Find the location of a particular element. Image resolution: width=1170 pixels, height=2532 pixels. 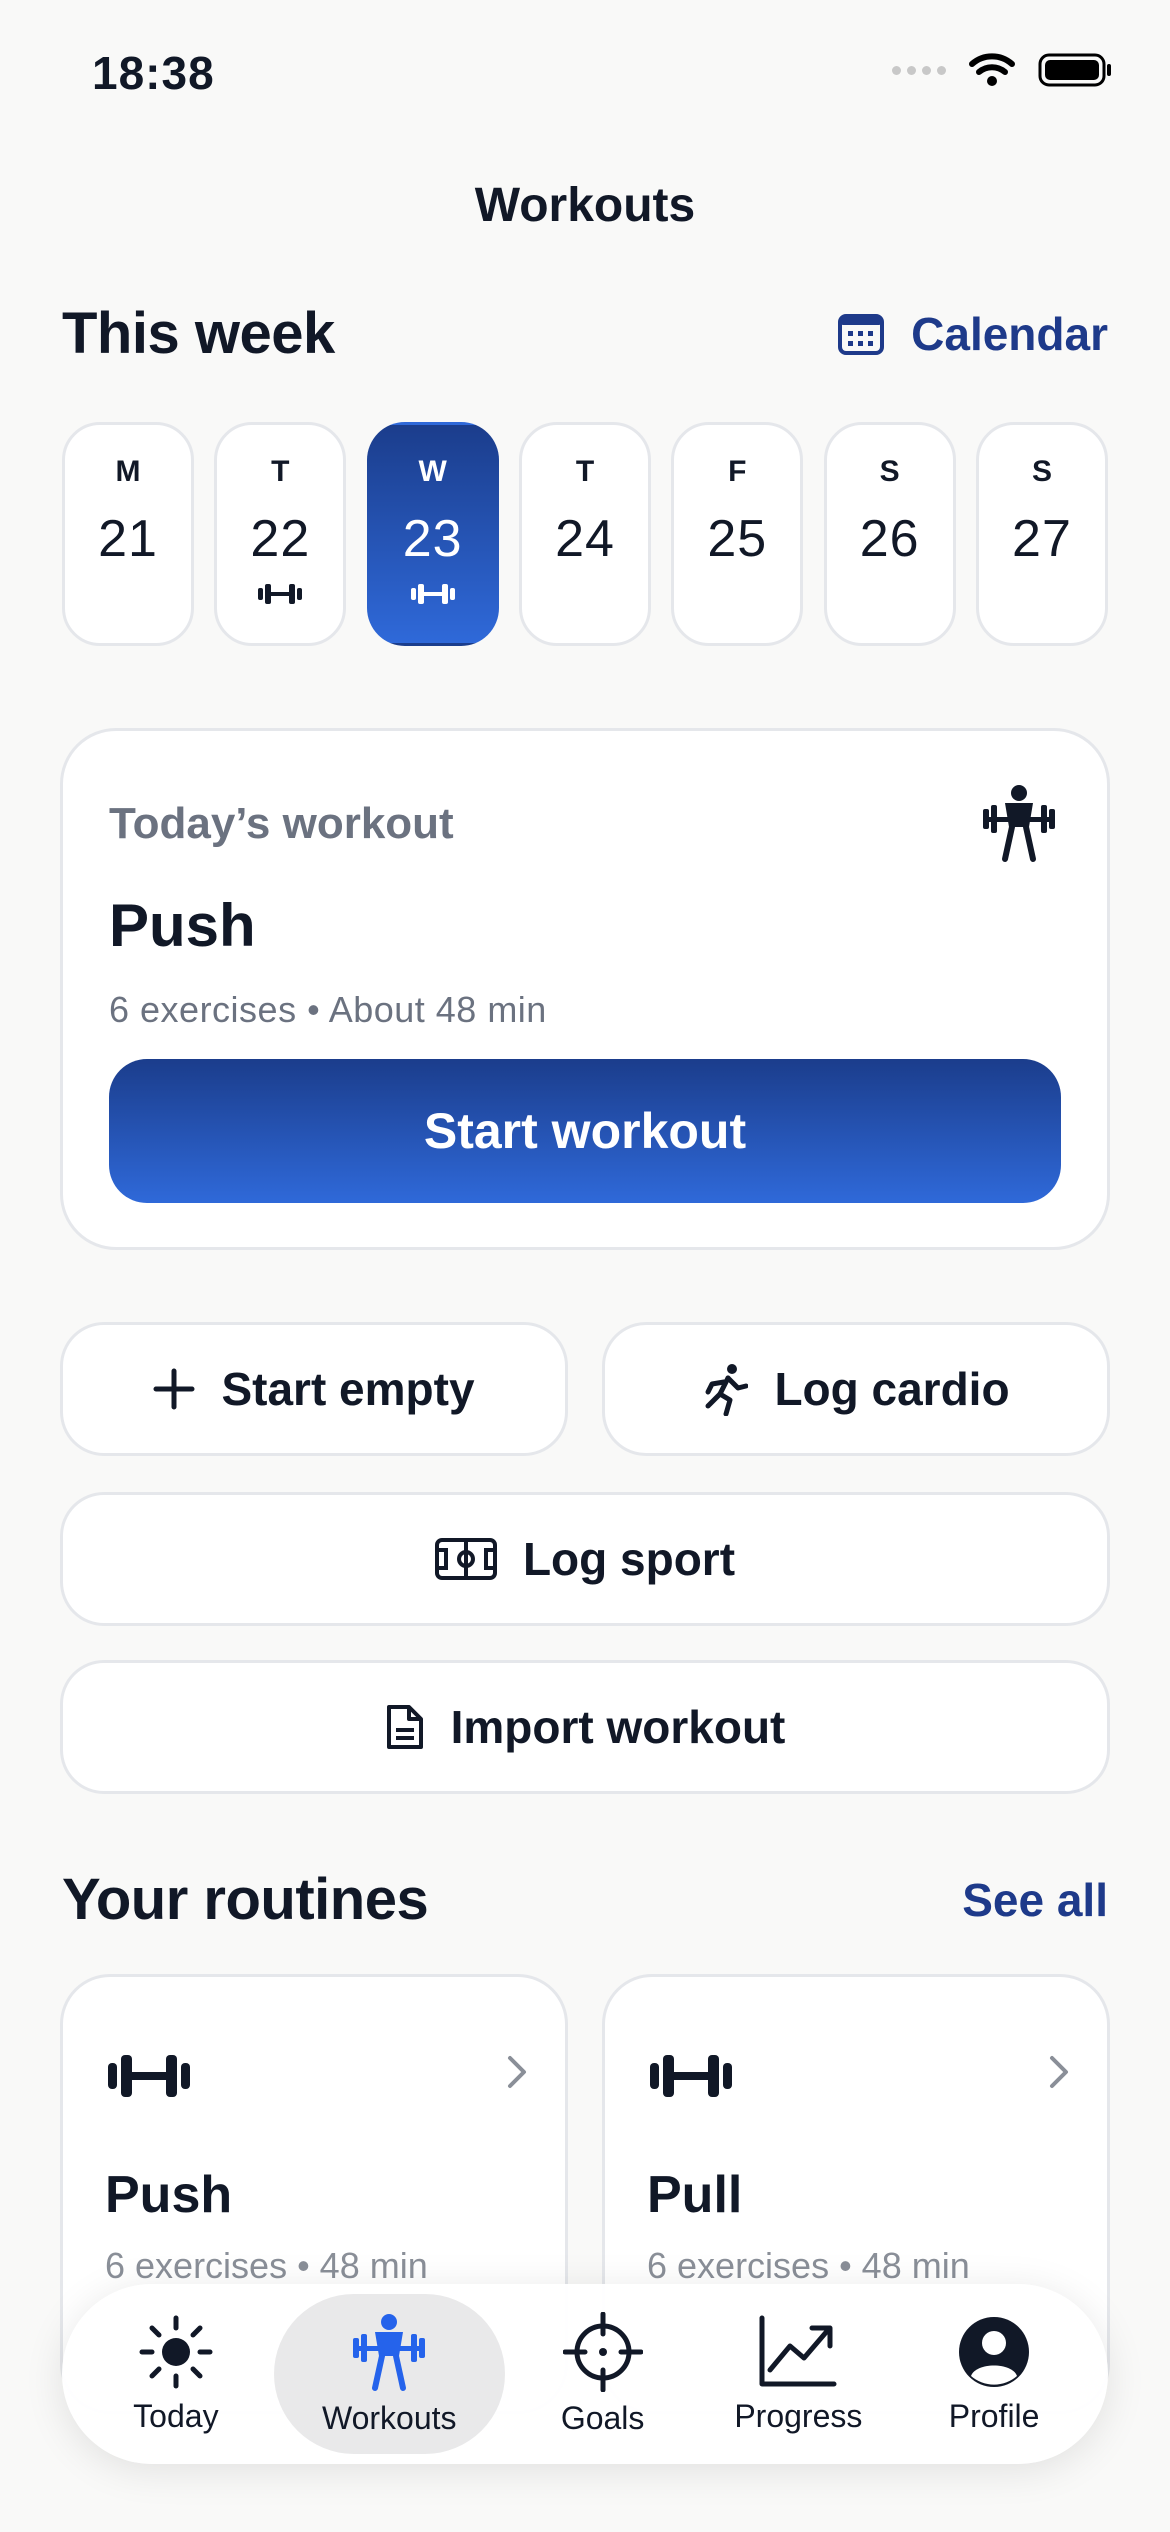

day-monday: M 21 is located at coordinates (128, 534).